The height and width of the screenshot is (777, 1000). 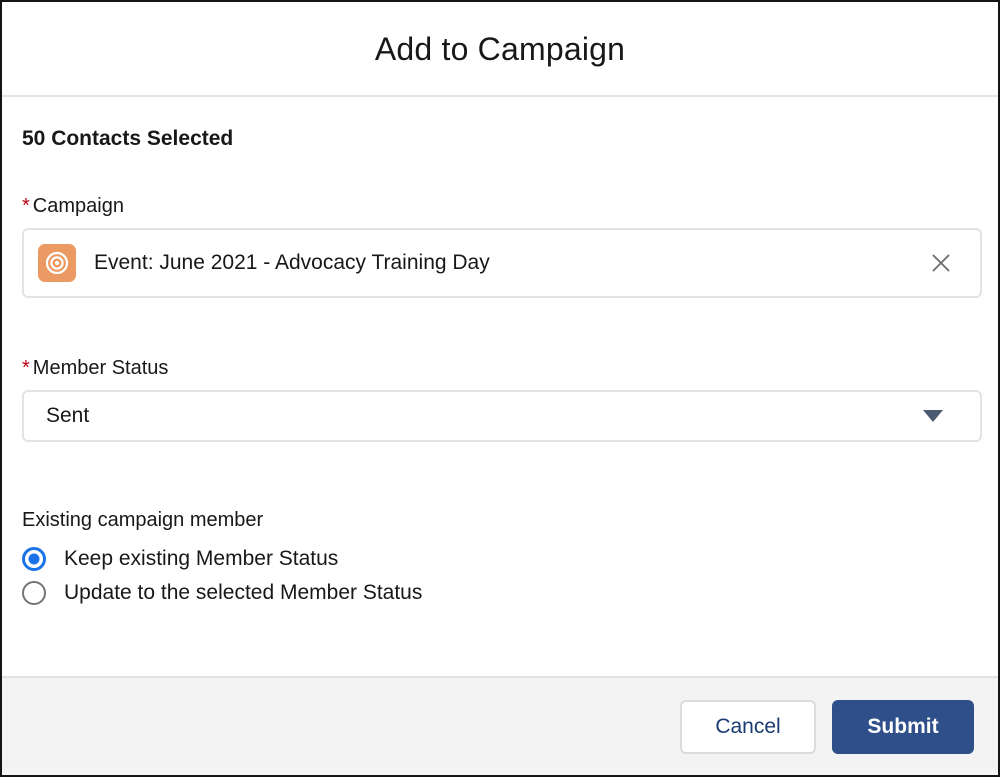 I want to click on page-title: Add to Campaign, so click(x=500, y=48).